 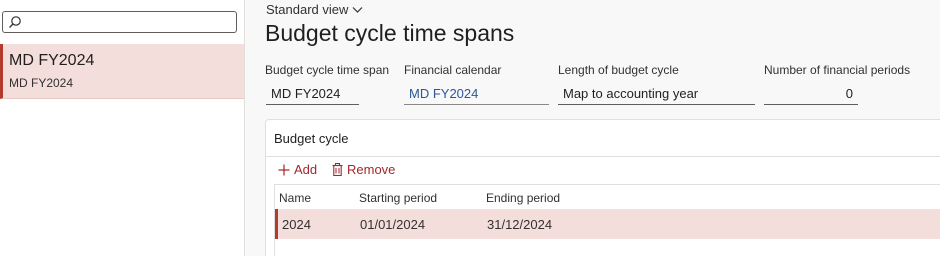 What do you see at coordinates (307, 9) in the screenshot?
I see `view-name: Standard view` at bounding box center [307, 9].